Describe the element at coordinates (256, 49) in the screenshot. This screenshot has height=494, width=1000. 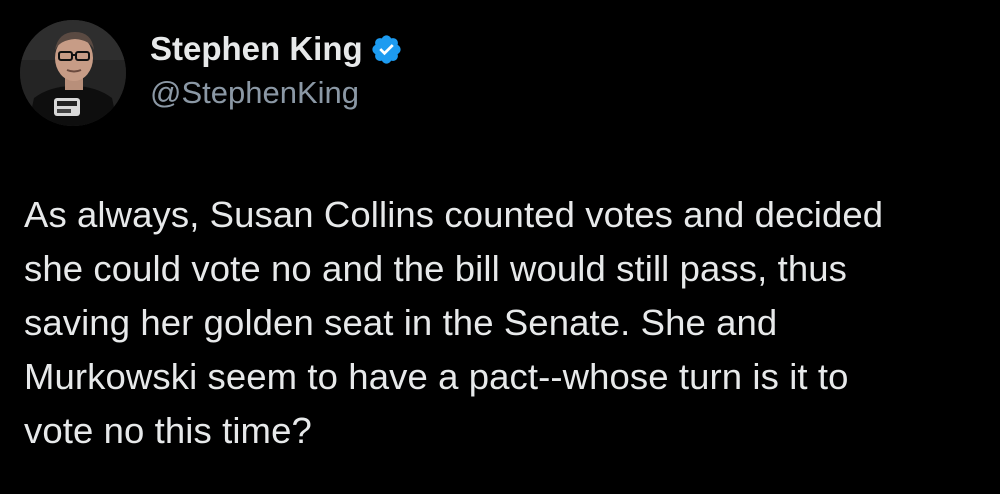
I see `author-display-name: Stephen King` at that location.